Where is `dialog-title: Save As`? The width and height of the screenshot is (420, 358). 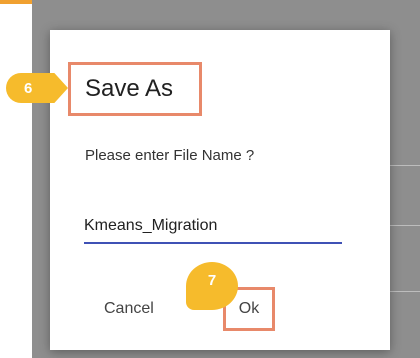 dialog-title: Save As is located at coordinates (129, 88).